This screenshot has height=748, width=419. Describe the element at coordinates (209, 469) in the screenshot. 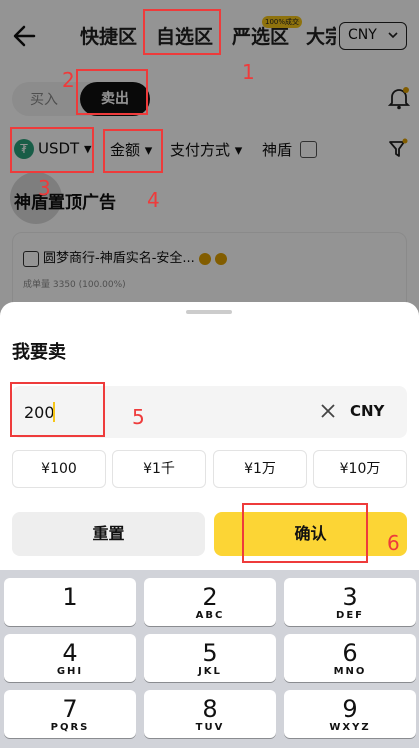

I see `amount-presets: ¥100 ¥1千 ¥1万 ¥10万` at that location.